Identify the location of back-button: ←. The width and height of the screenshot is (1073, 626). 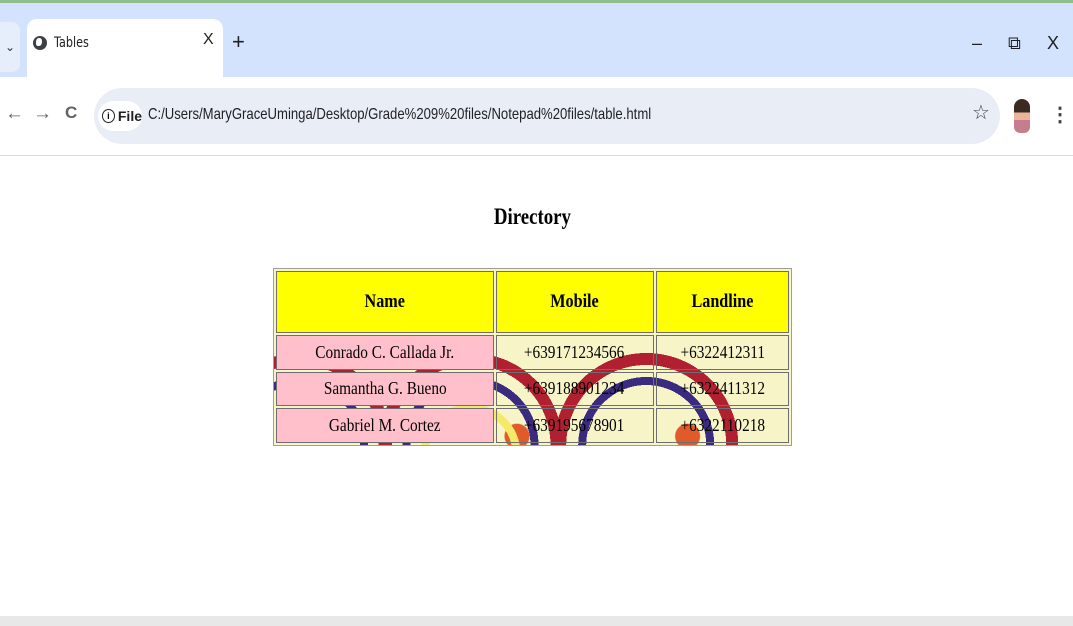
(14, 114).